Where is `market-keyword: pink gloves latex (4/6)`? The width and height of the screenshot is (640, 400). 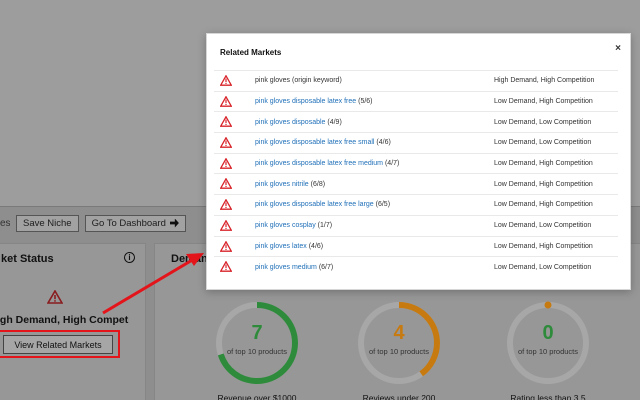
market-keyword: pink gloves latex (4/6) is located at coordinates (289, 246).